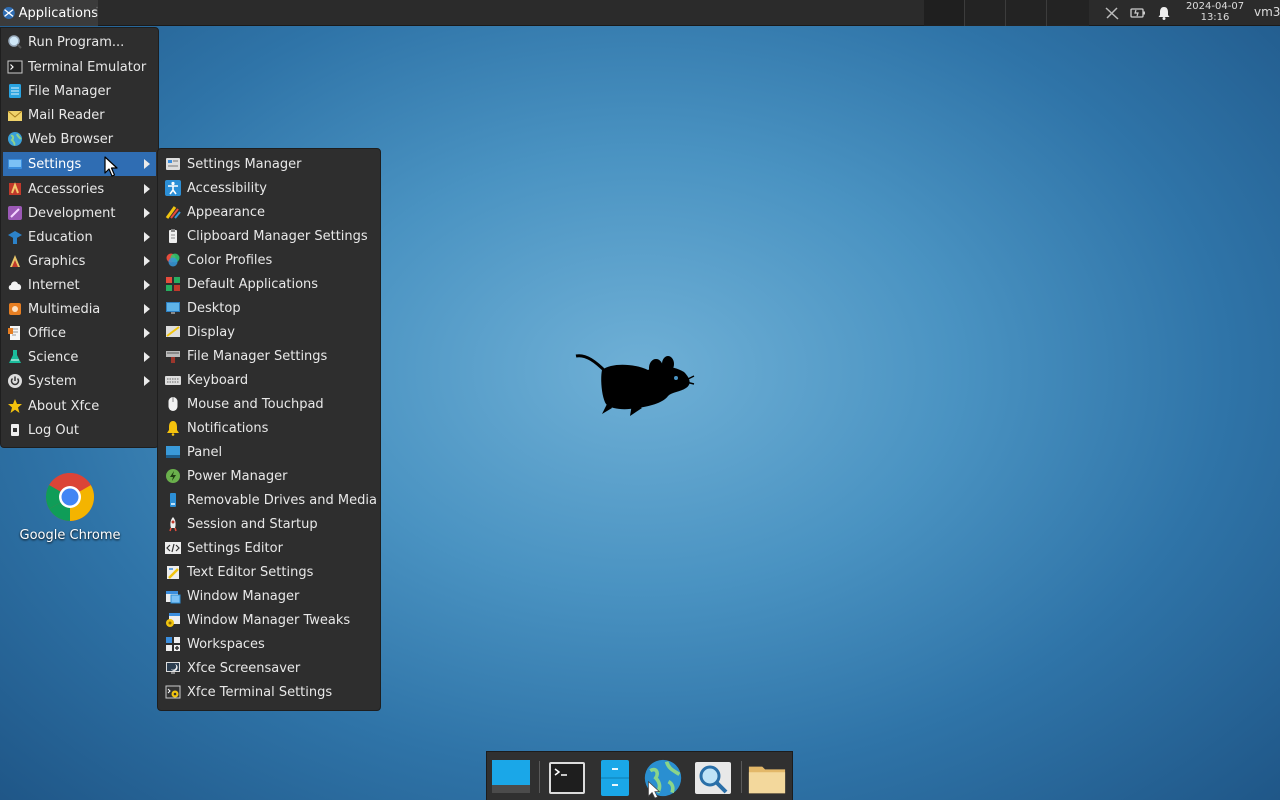 Image resolution: width=1280 pixels, height=800 pixels. What do you see at coordinates (58, 13) in the screenshot?
I see `applications-label: Applications` at bounding box center [58, 13].